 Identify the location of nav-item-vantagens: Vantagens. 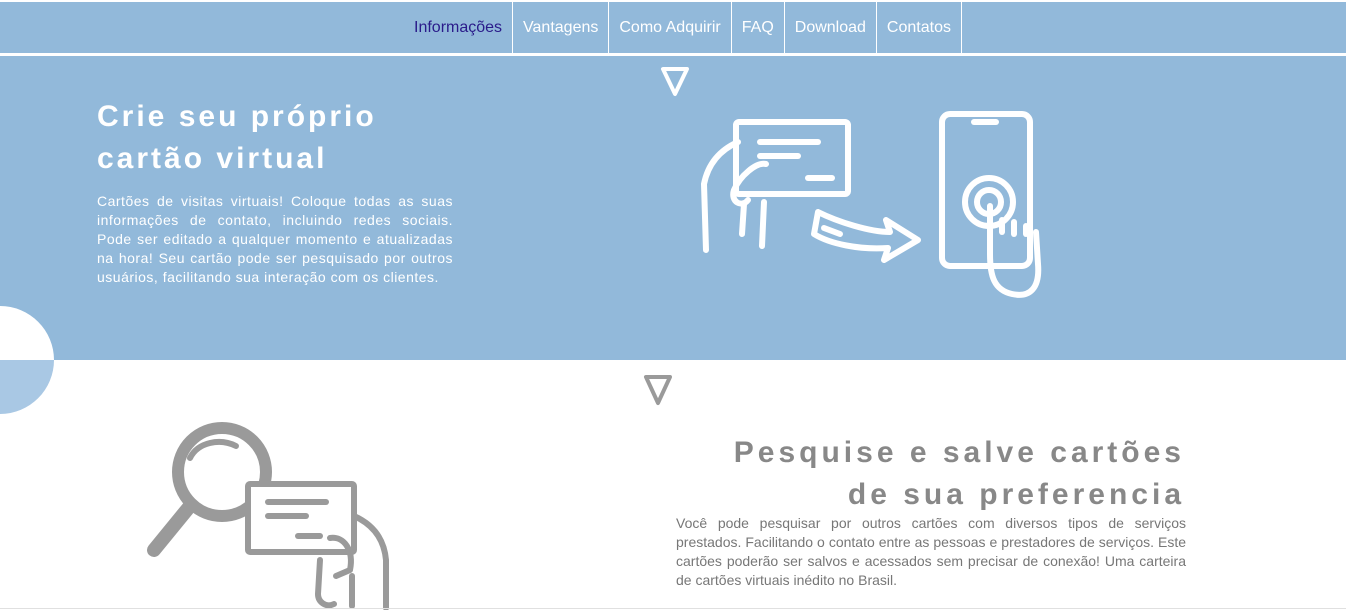
(561, 27).